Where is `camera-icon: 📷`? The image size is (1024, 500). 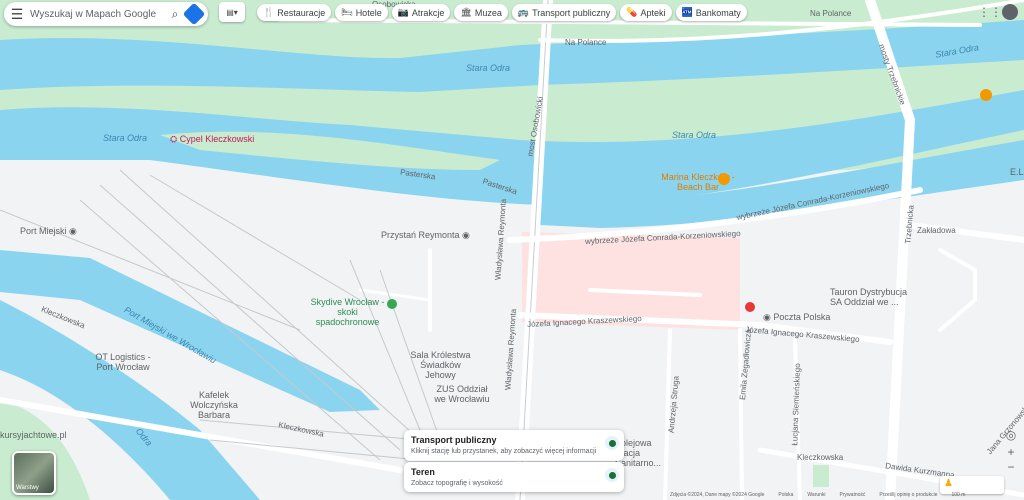 camera-icon: 📷 is located at coordinates (403, 12).